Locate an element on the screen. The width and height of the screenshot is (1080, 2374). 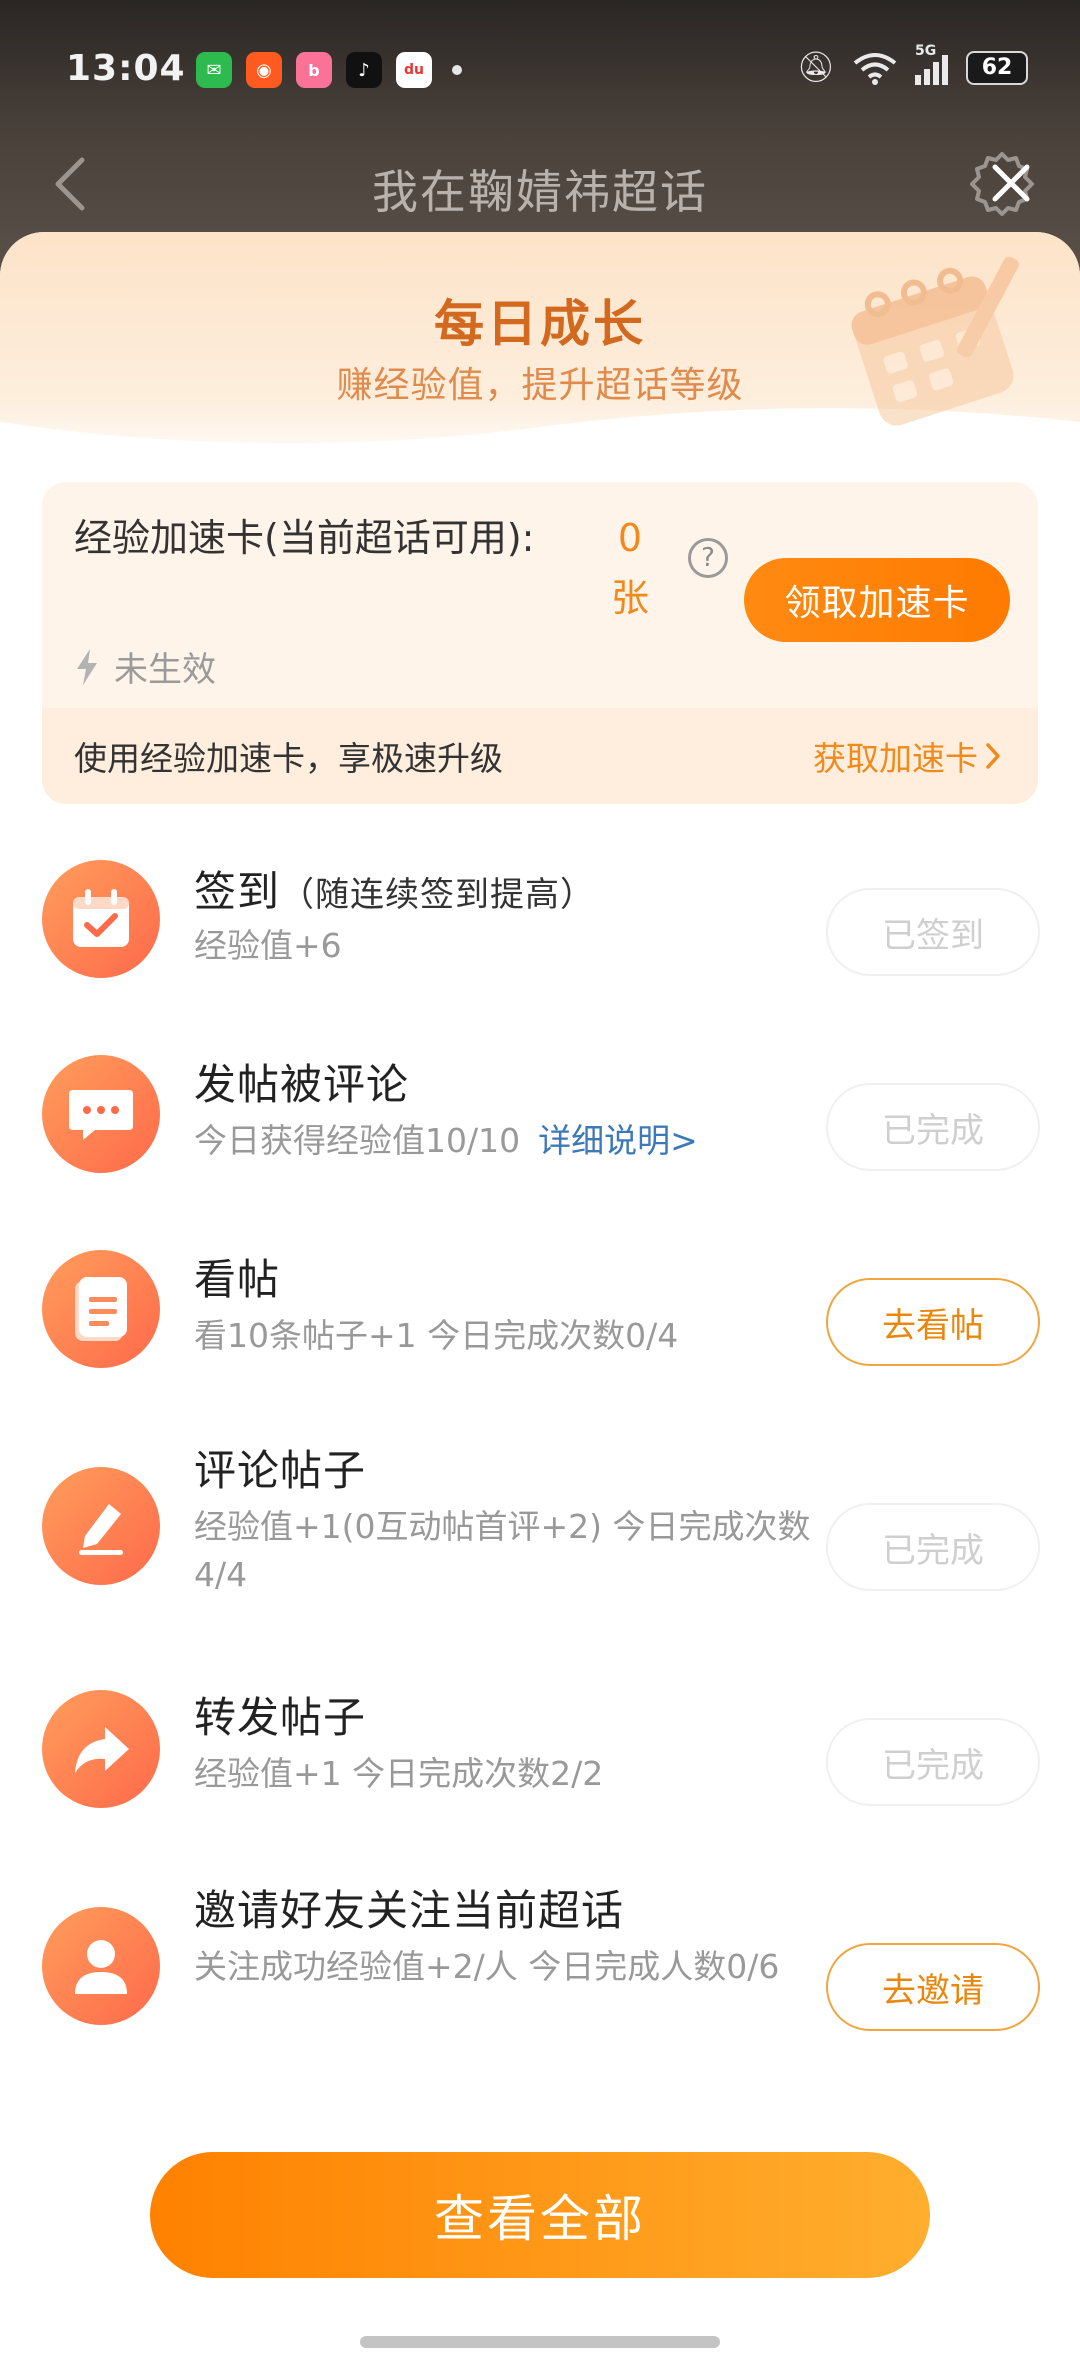
view-all-button: 查看全部 is located at coordinates (540, 2215).